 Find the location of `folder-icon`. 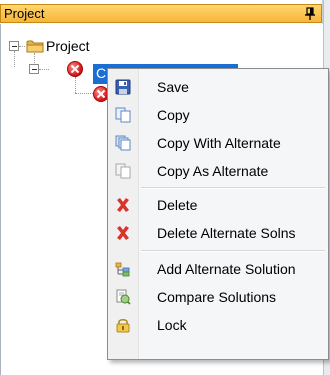

folder-icon is located at coordinates (35, 46).